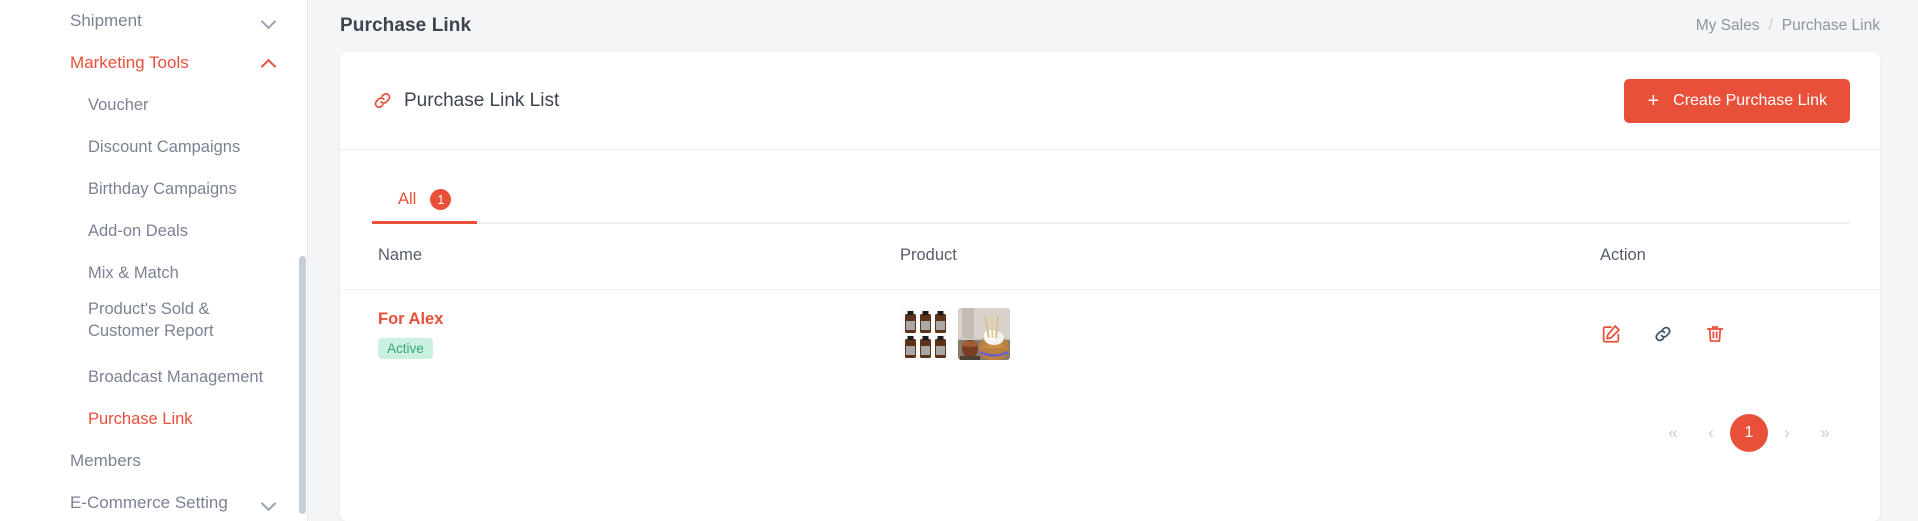 This screenshot has width=1918, height=521. I want to click on plus-icon: +, so click(1653, 100).